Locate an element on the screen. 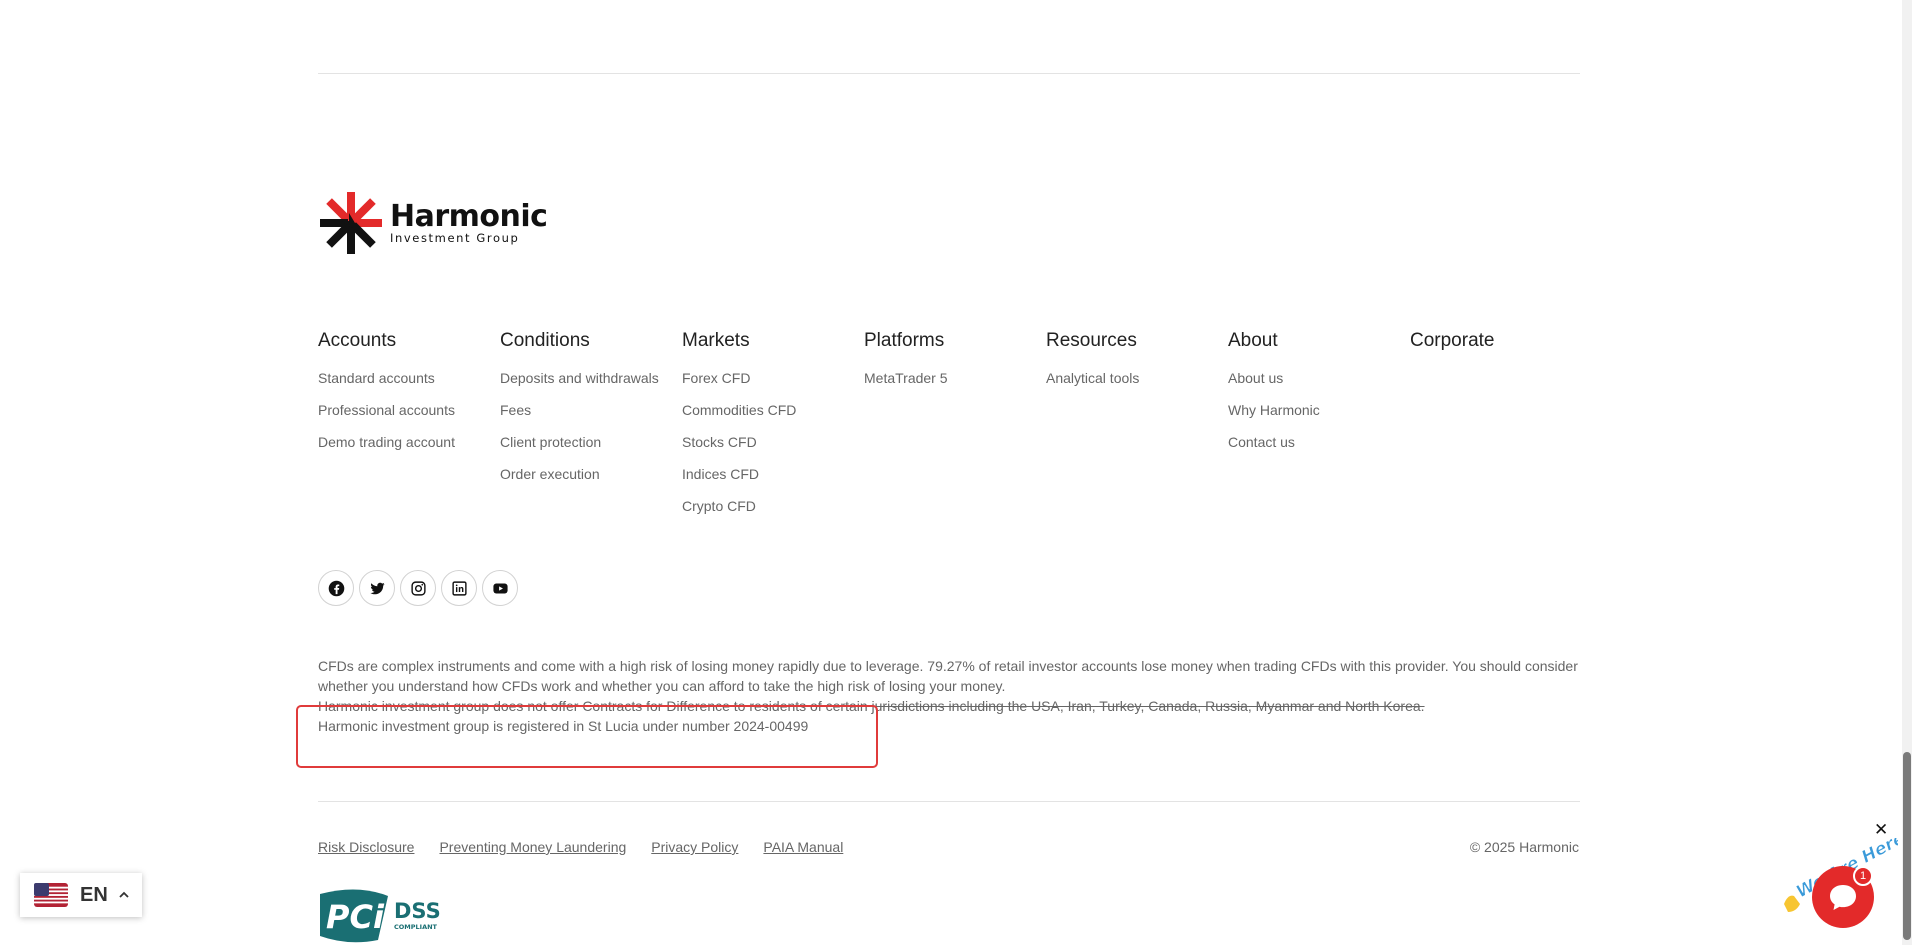 Image resolution: width=1912 pixels, height=945 pixels. footer-link: Order execution is located at coordinates (591, 481).